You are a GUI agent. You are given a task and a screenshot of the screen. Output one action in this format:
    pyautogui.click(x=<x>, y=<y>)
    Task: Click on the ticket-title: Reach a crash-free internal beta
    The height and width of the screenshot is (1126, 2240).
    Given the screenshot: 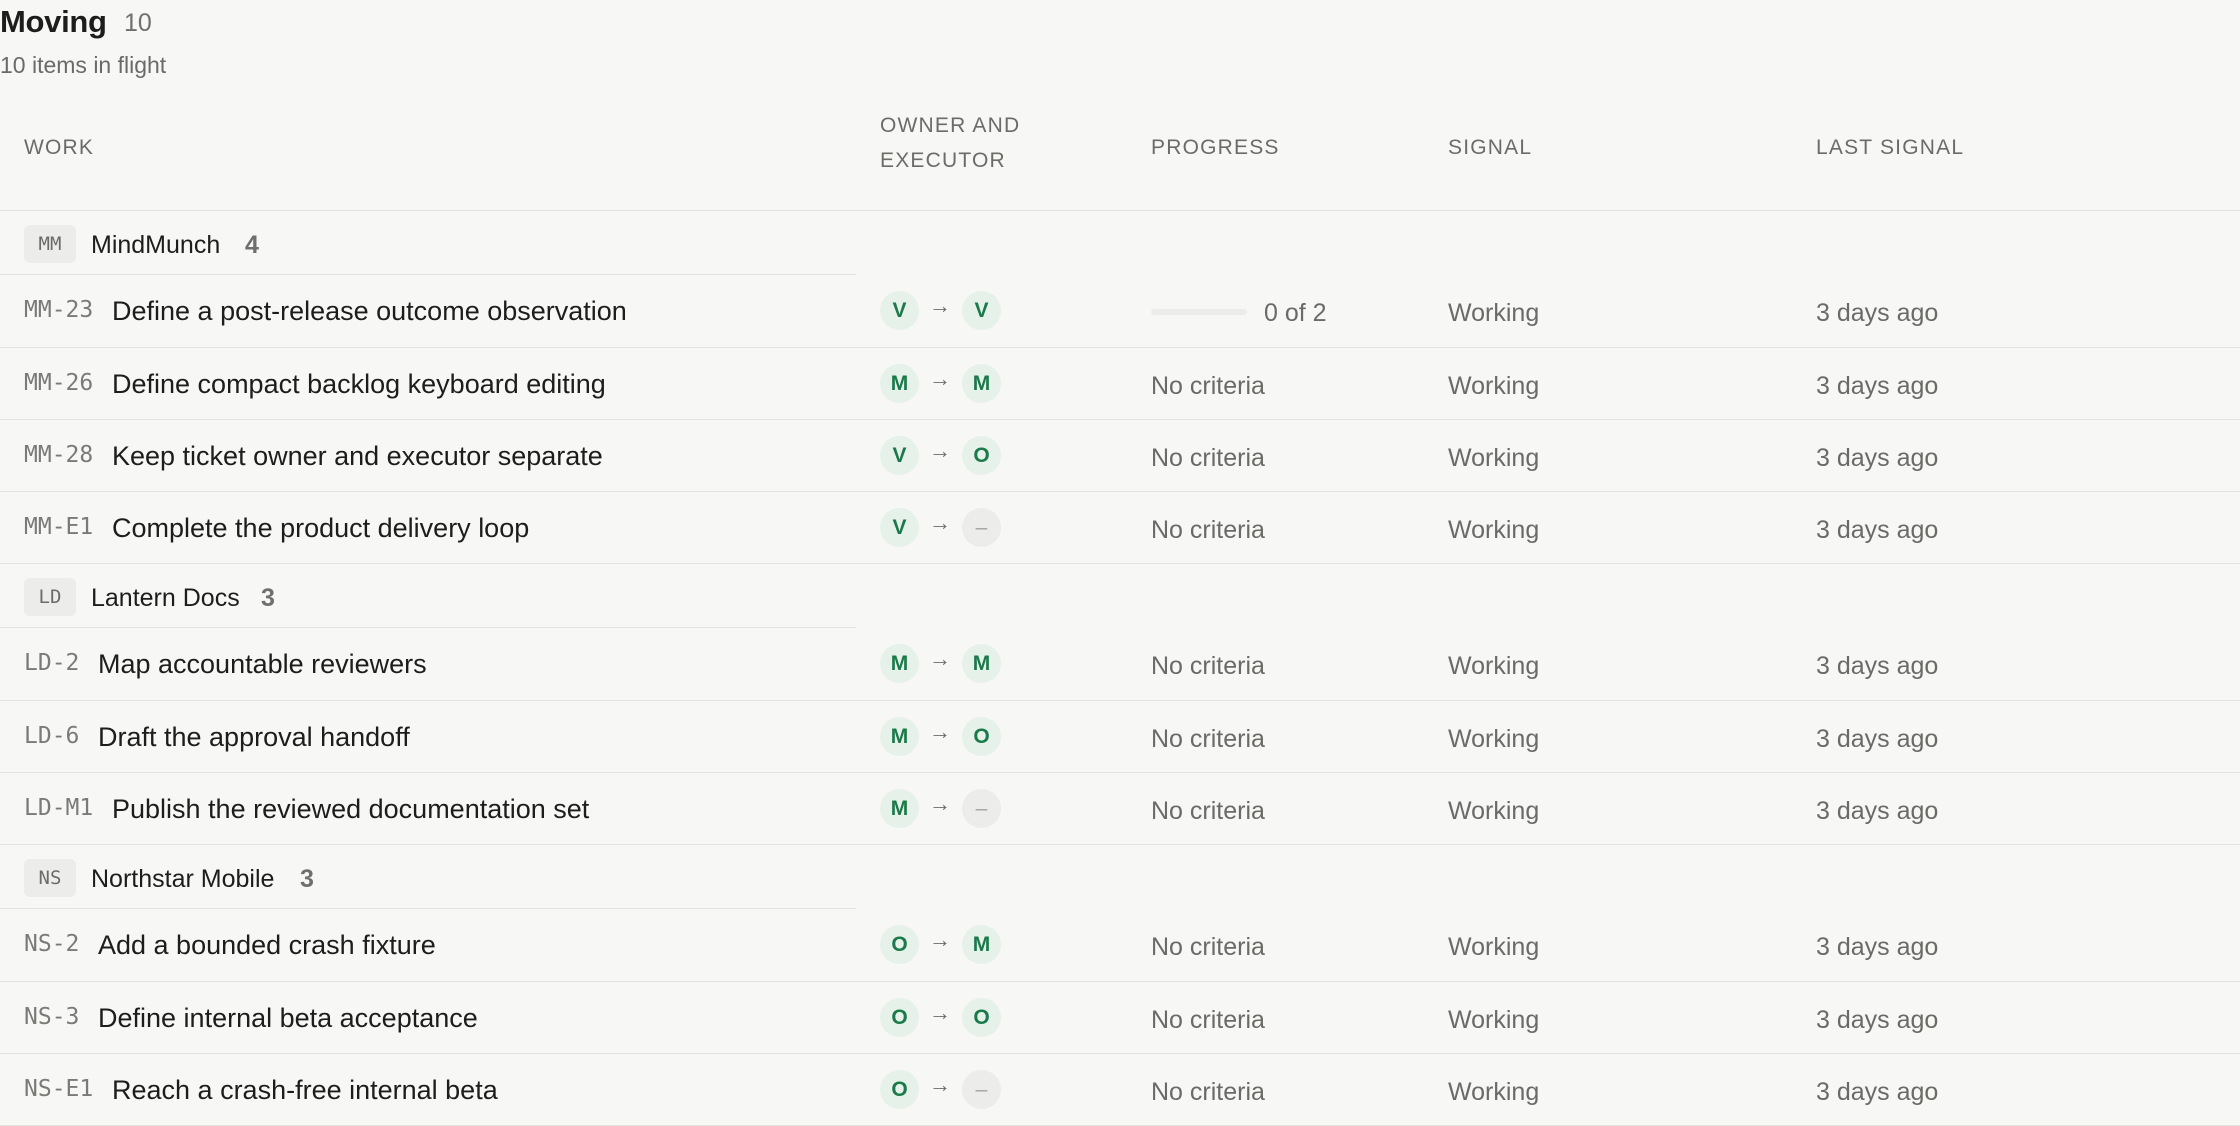 What is the action you would take?
    pyautogui.click(x=305, y=1090)
    